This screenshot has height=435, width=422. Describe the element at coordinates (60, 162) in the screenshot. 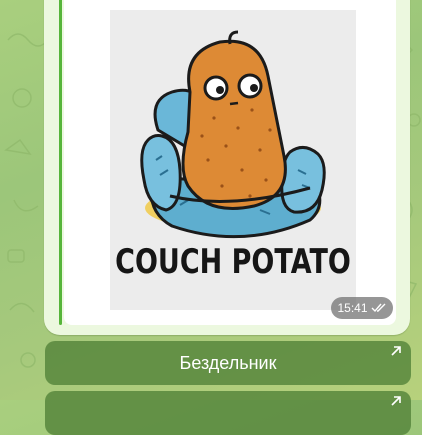

I see `quote-accent-bar` at that location.